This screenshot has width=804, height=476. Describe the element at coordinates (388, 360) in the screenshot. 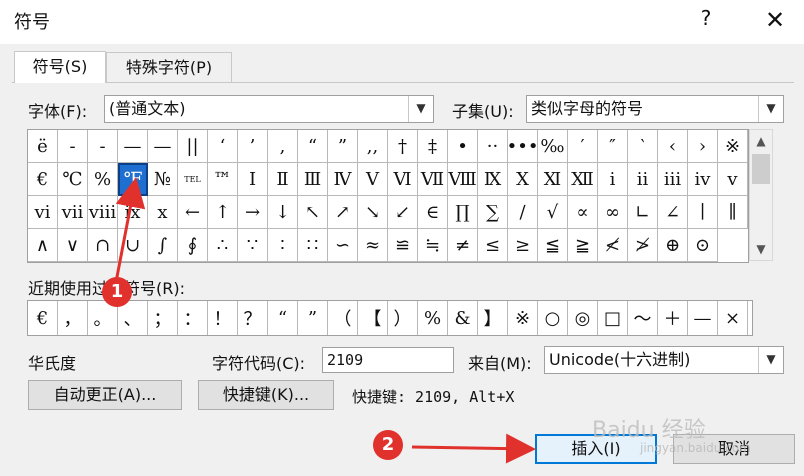

I see `char-code-input: 2109` at that location.